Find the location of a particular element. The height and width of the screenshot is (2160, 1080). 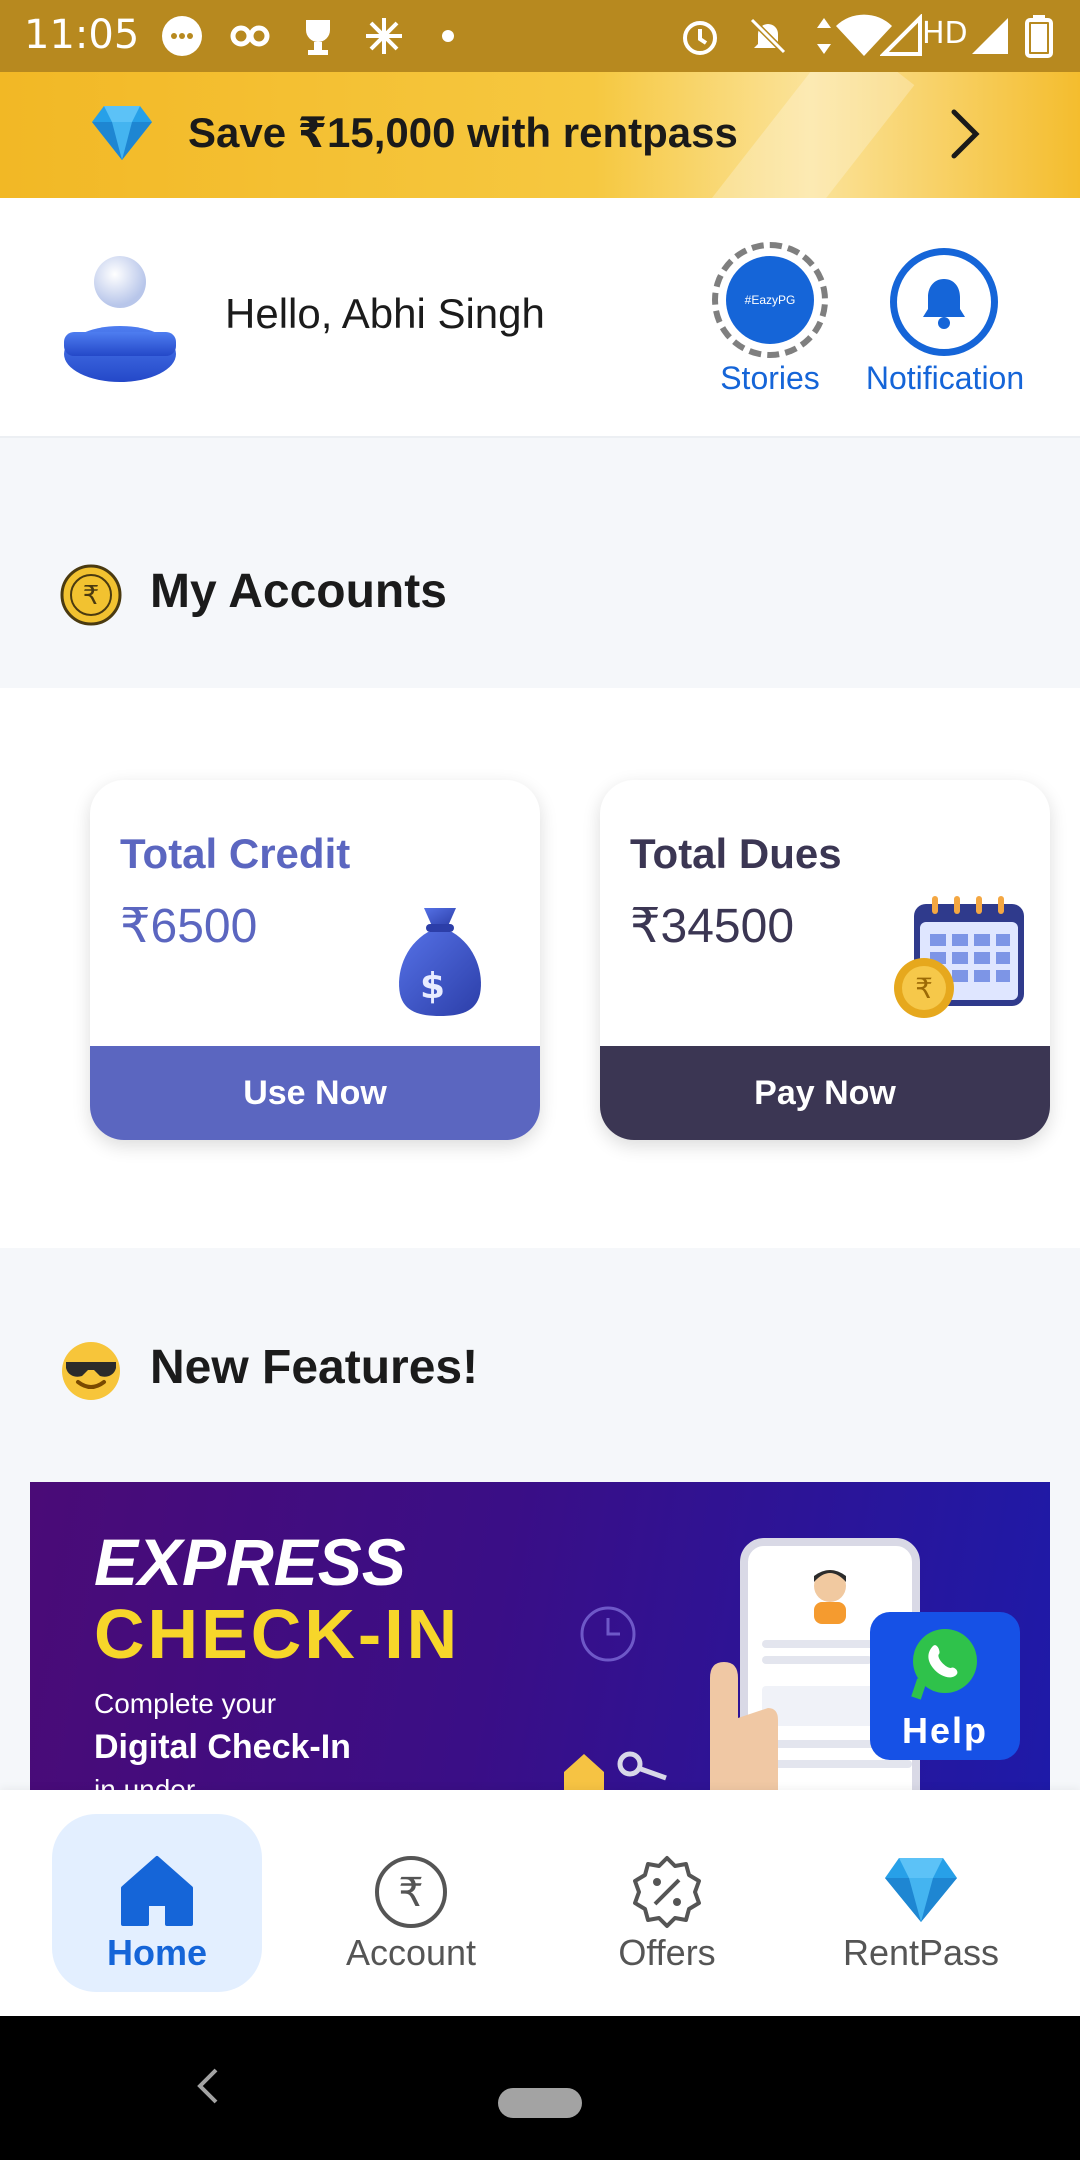

nav-label-offers: Offers is located at coordinates (667, 1952).